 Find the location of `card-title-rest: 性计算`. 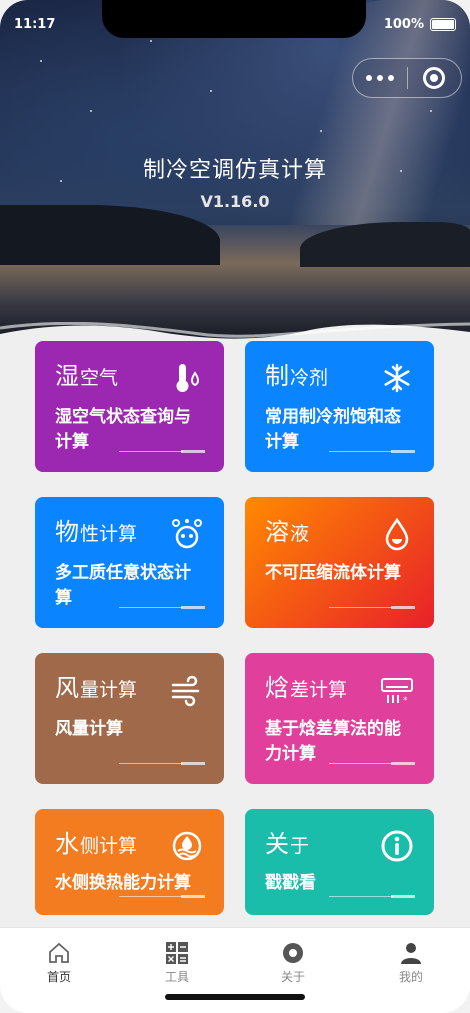

card-title-rest: 性计算 is located at coordinates (109, 534).